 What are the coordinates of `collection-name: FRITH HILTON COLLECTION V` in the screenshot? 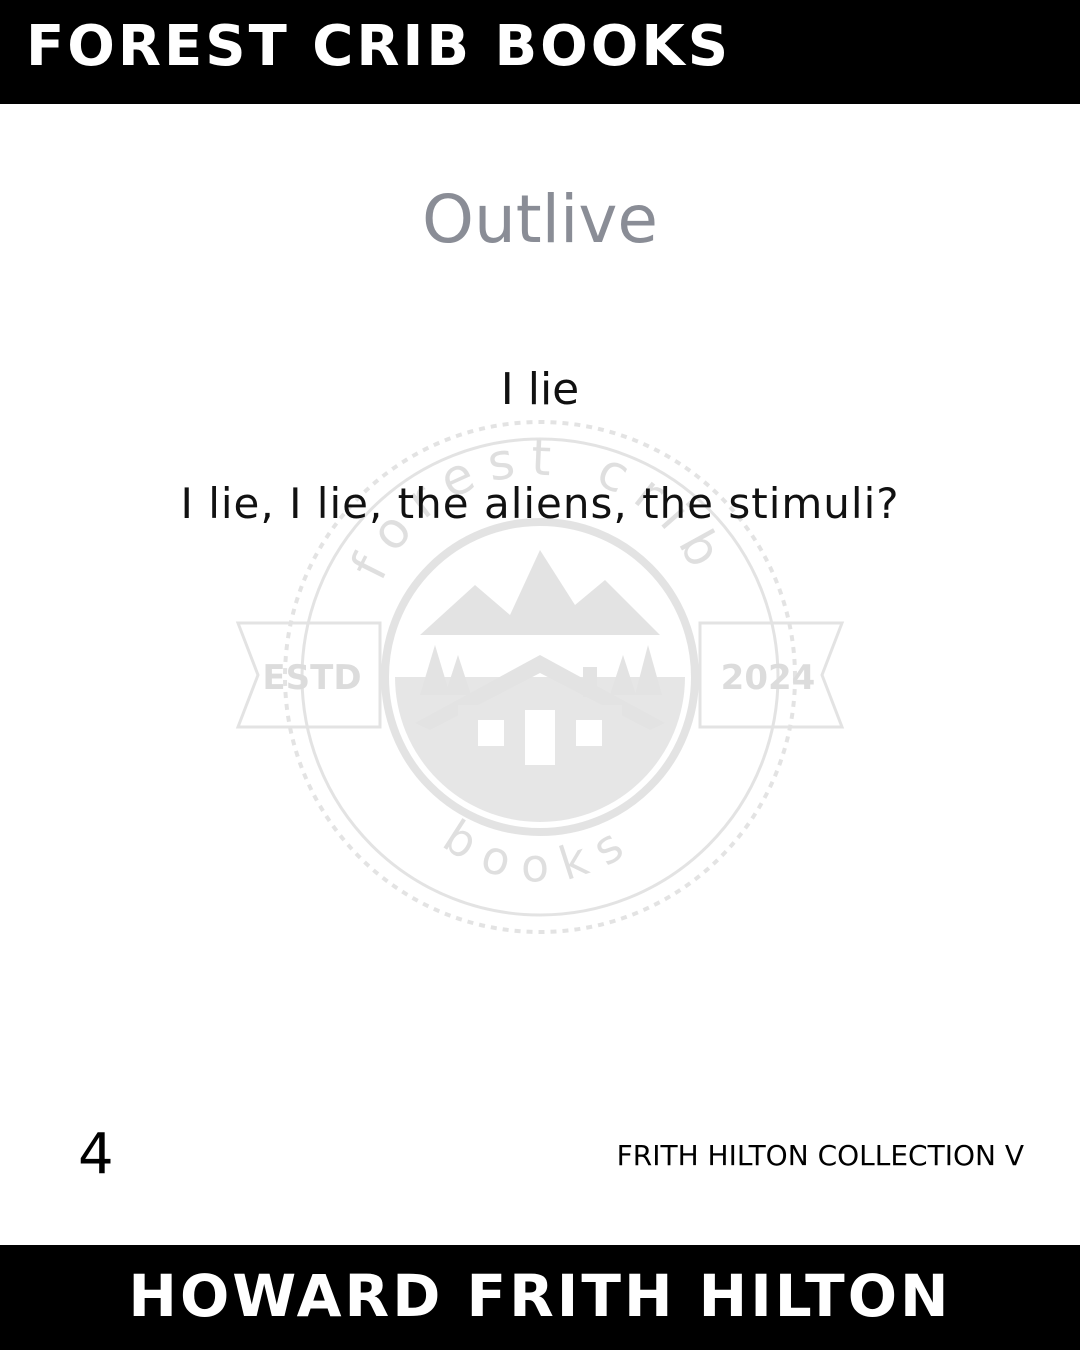 It's located at (820, 1155).